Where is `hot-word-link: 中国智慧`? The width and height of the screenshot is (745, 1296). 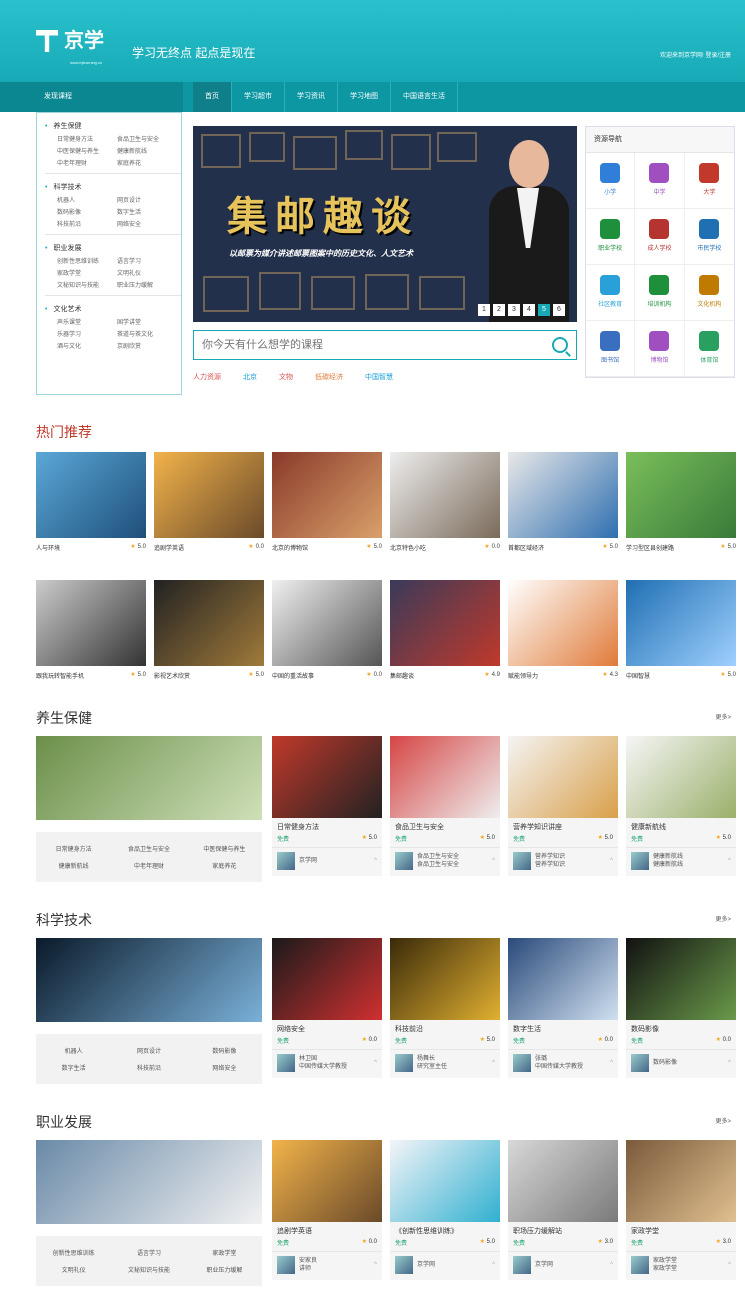
hot-word-link: 中国智慧 is located at coordinates (379, 377).